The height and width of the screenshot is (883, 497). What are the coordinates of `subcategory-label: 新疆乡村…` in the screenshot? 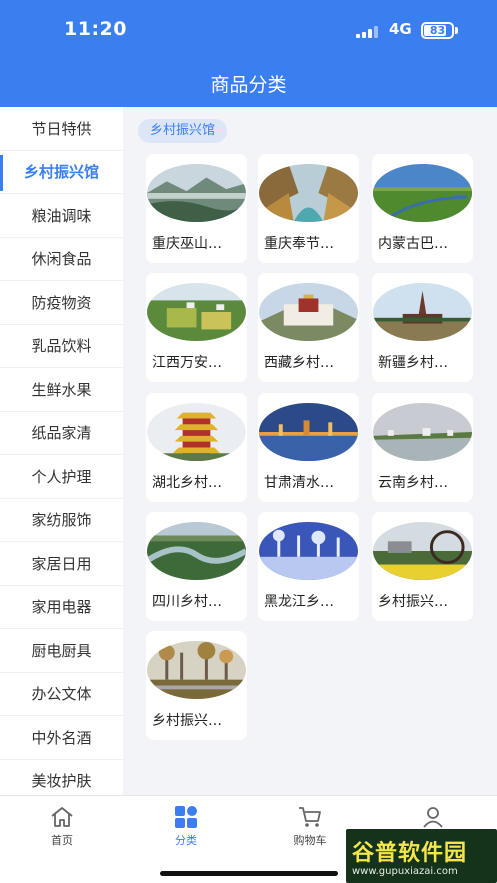 It's located at (413, 363).